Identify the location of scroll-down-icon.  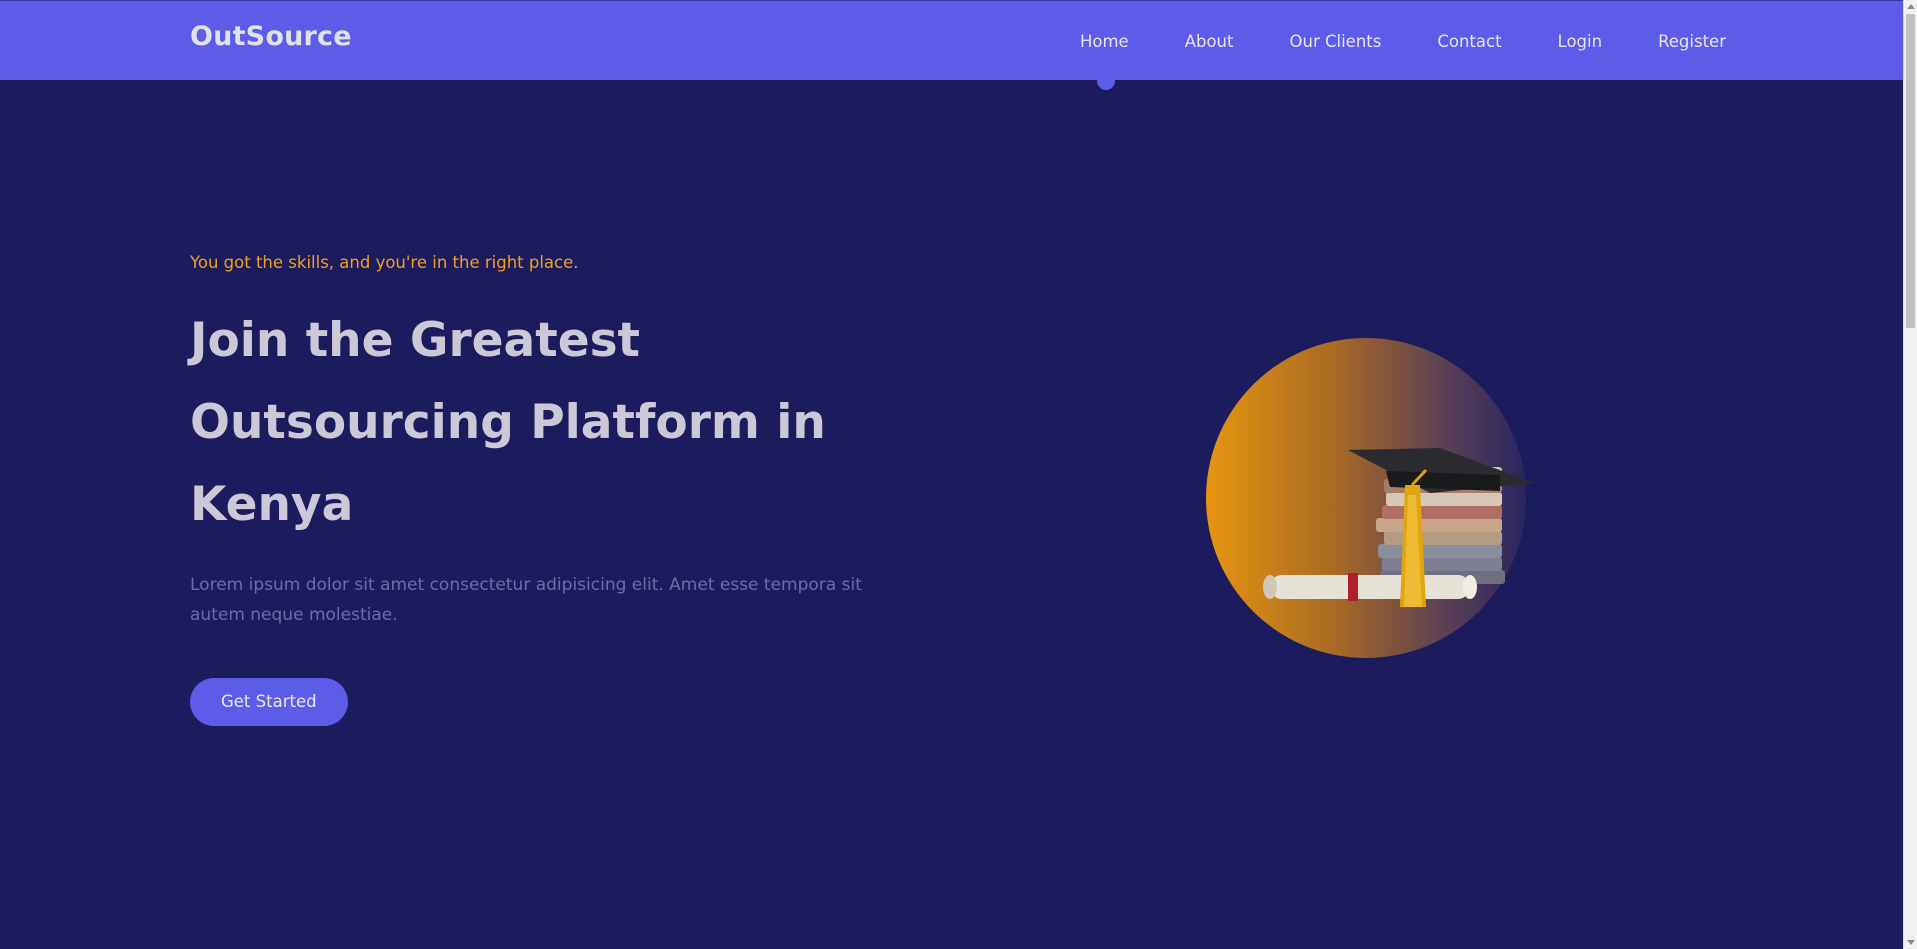
(1911, 942).